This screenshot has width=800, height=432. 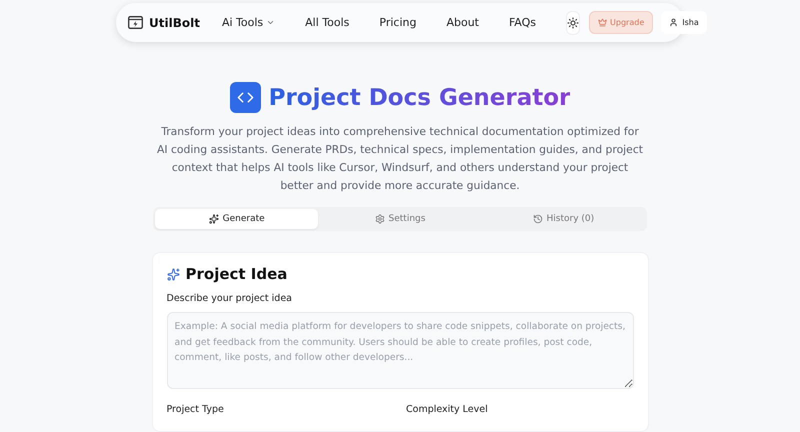 I want to click on history-icon, so click(x=537, y=219).